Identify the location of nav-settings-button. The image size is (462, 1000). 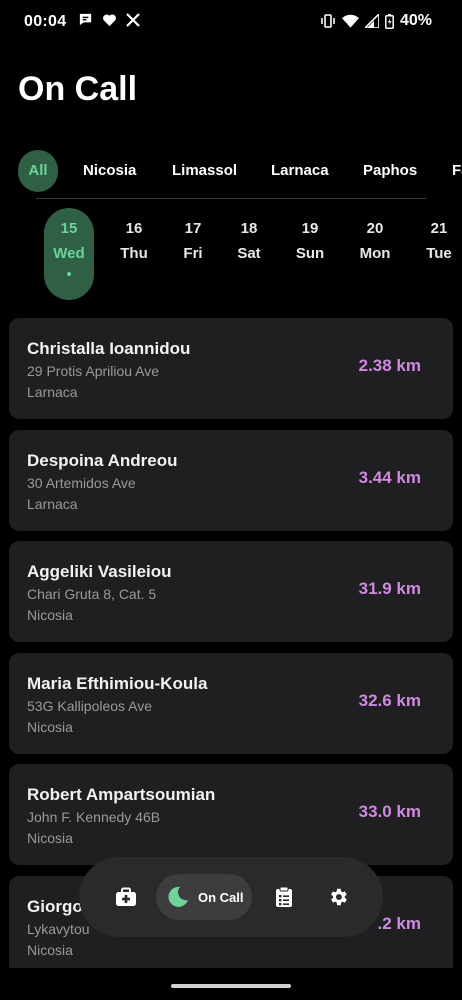
(338, 897).